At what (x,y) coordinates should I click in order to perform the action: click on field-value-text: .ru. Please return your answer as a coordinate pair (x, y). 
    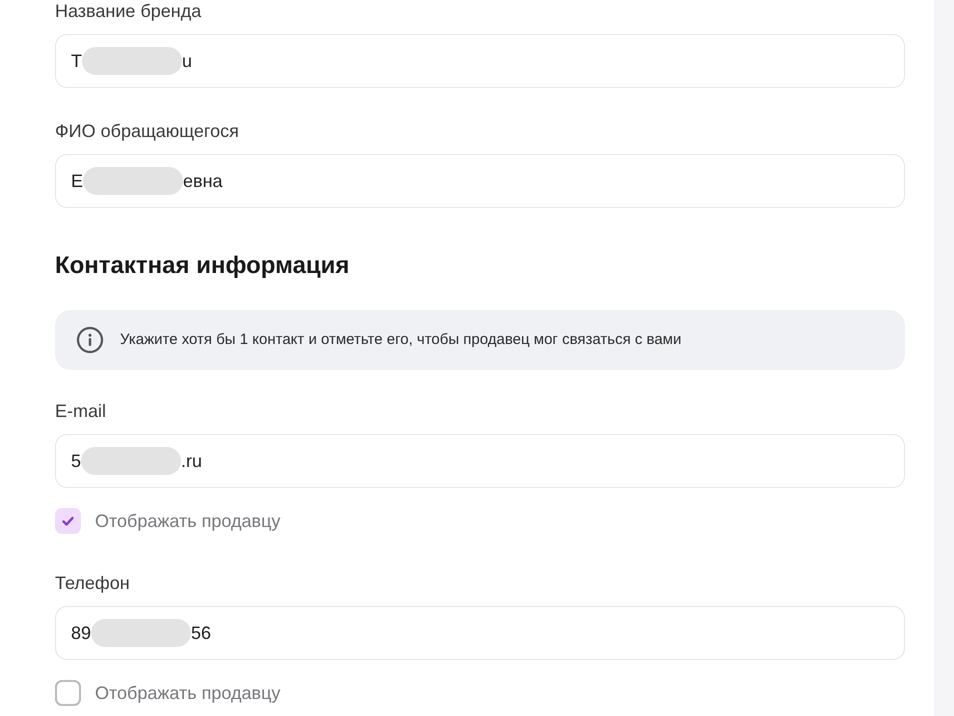
    Looking at the image, I should click on (191, 461).